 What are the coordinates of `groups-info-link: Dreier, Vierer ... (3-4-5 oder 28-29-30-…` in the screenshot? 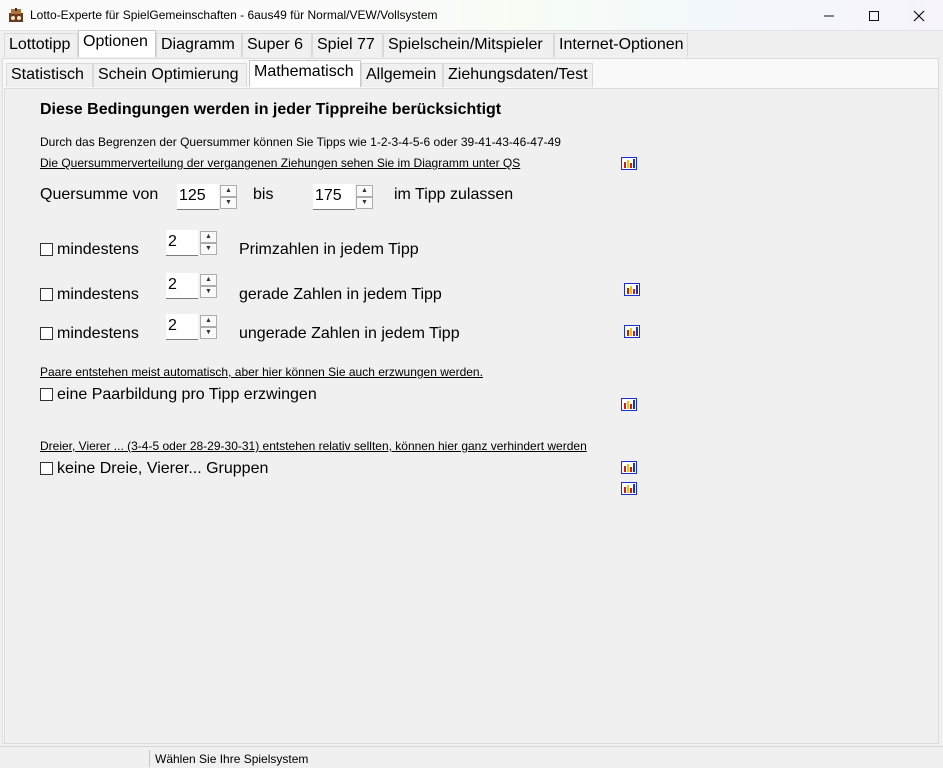 It's located at (313, 446).